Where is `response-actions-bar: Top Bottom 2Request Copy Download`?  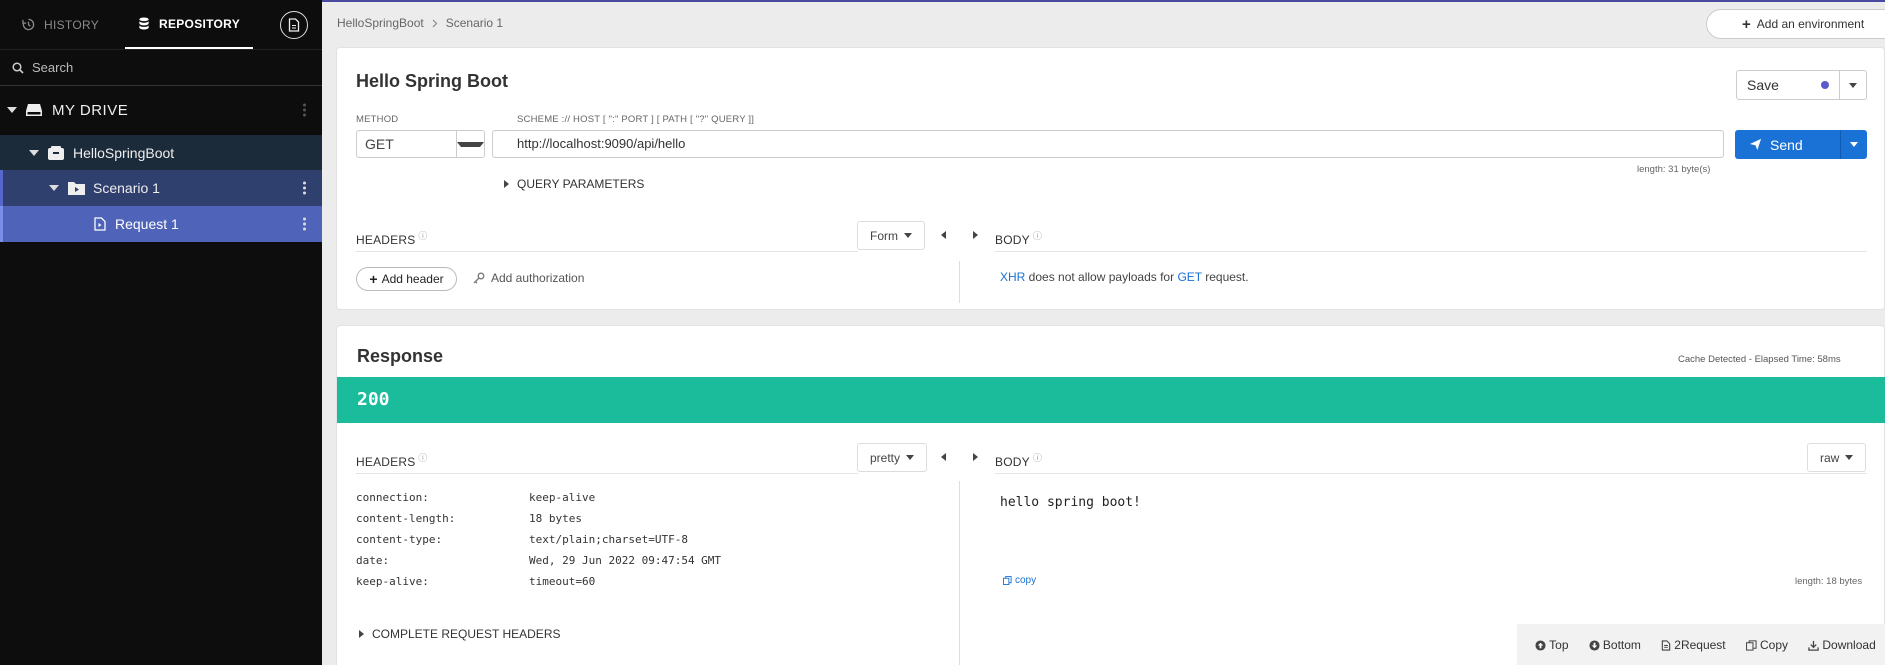 response-actions-bar: Top Bottom 2Request Copy Download is located at coordinates (1701, 644).